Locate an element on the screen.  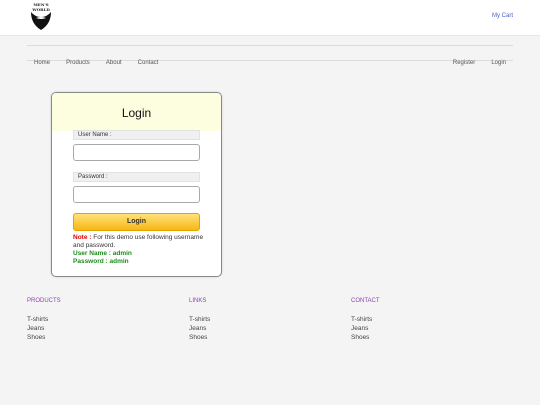
beard-logo-icon is located at coordinates (41, 21).